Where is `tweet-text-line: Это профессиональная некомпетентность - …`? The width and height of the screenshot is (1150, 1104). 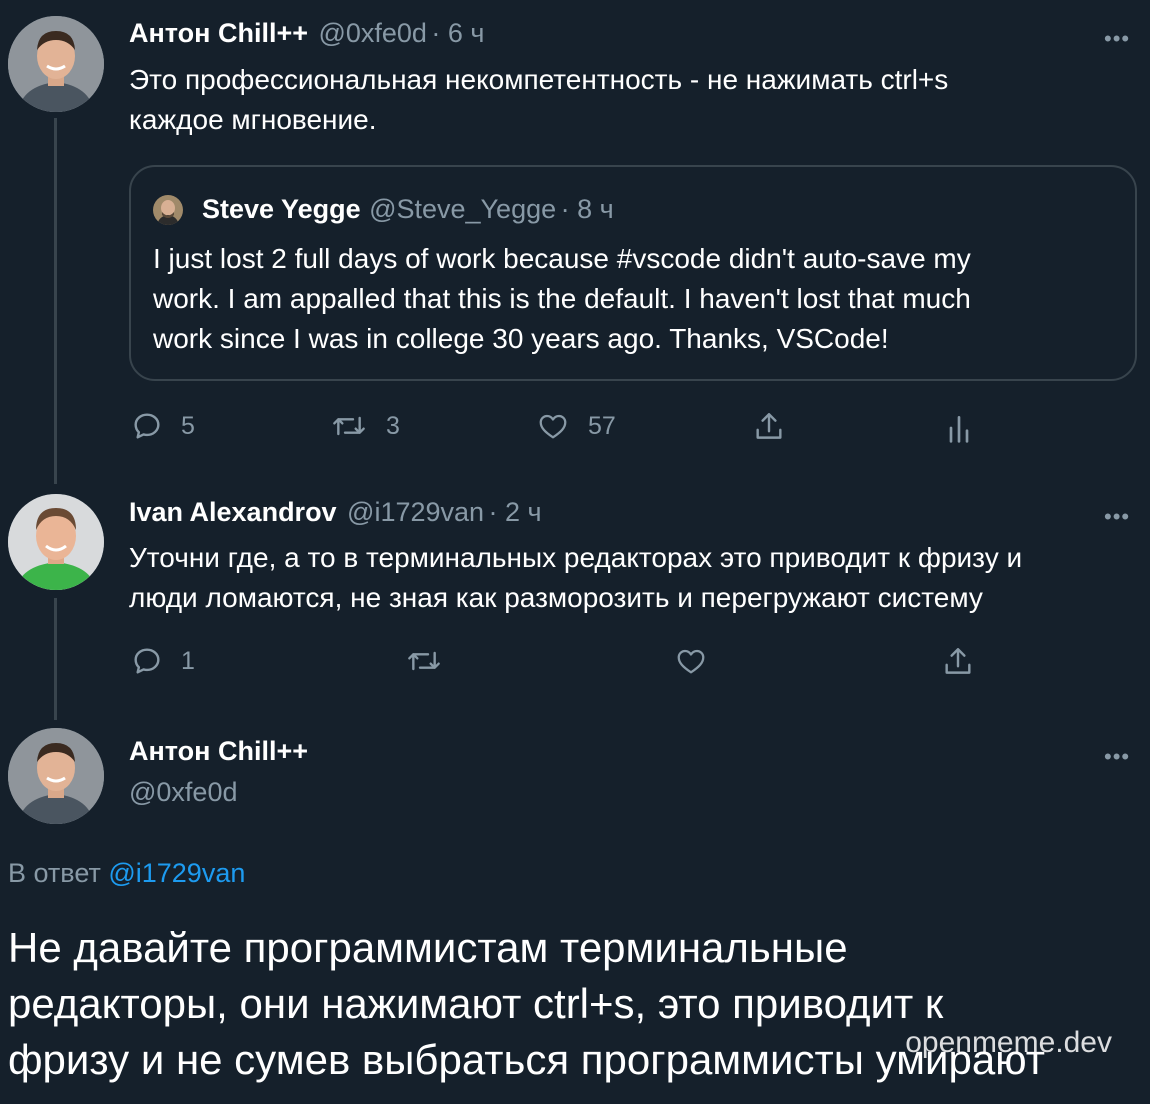
tweet-text-line: Это профессиональная некомпетентность - … is located at coordinates (539, 79).